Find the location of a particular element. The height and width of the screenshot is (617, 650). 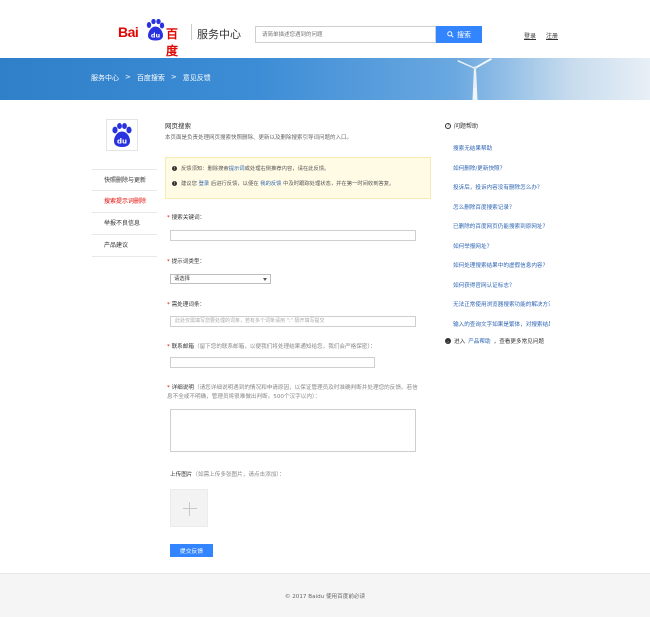

notice-text: 中及时跟踪处理状态，并在第一时间收到答复。 is located at coordinates (339, 184).